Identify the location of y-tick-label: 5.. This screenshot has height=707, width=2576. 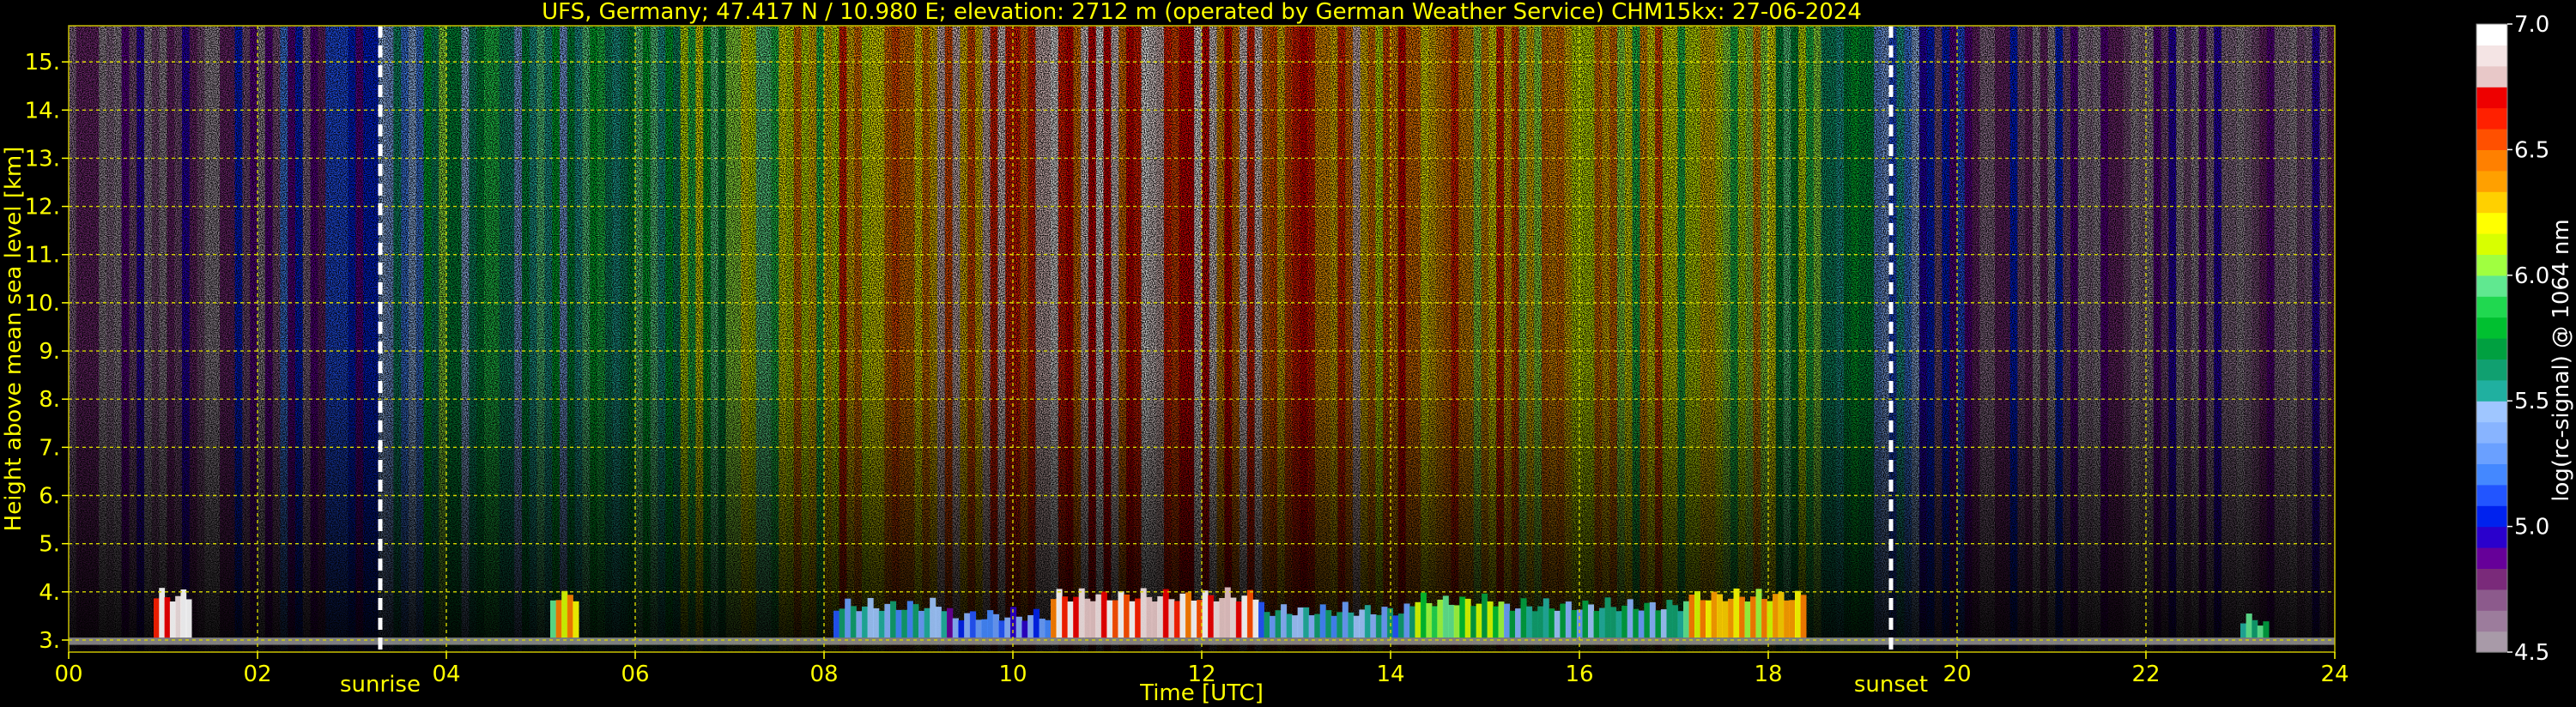
(49, 545).